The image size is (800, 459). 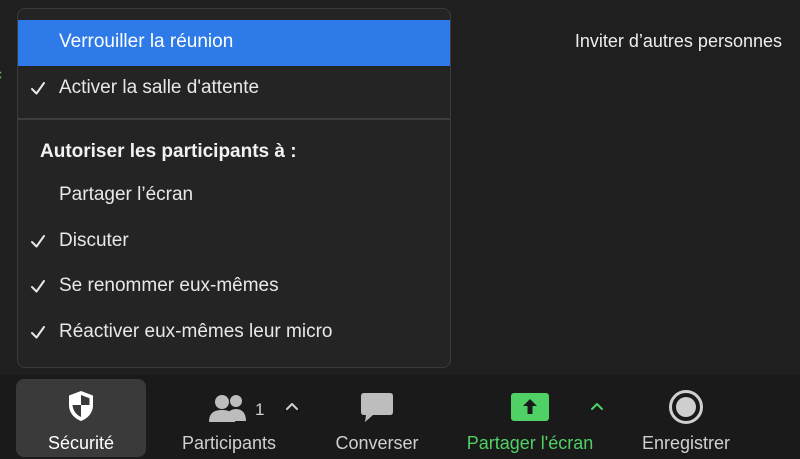 What do you see at coordinates (686, 407) in the screenshot?
I see `record-icon` at bounding box center [686, 407].